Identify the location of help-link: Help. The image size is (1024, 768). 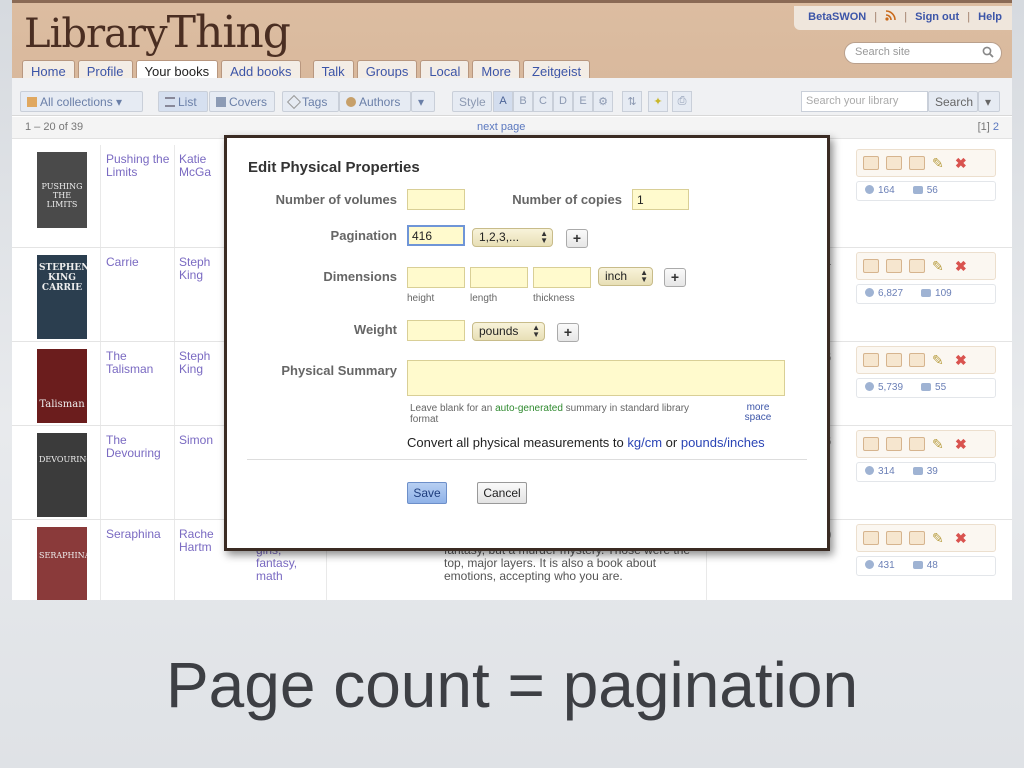
(990, 17).